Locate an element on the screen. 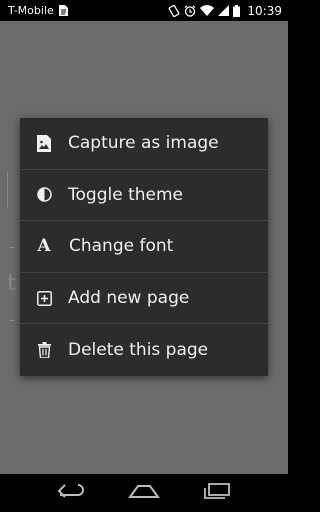  menu-item-toggle-theme: Toggle theme is located at coordinates (144, 196).